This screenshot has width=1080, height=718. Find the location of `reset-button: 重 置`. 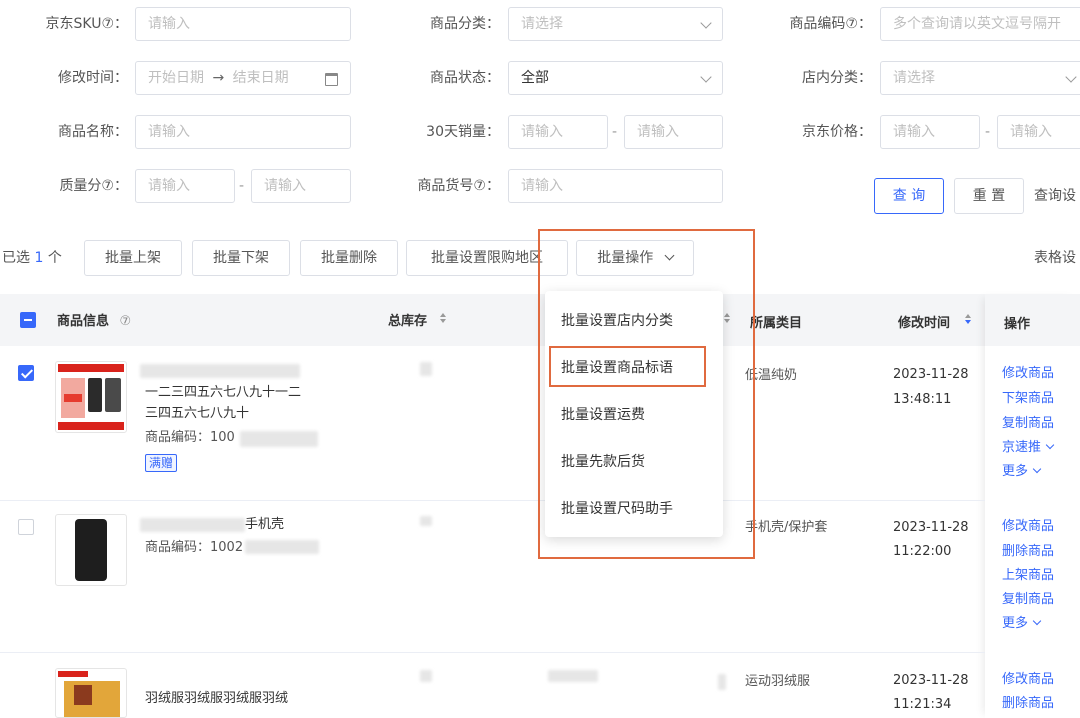

reset-button: 重 置 is located at coordinates (989, 196).